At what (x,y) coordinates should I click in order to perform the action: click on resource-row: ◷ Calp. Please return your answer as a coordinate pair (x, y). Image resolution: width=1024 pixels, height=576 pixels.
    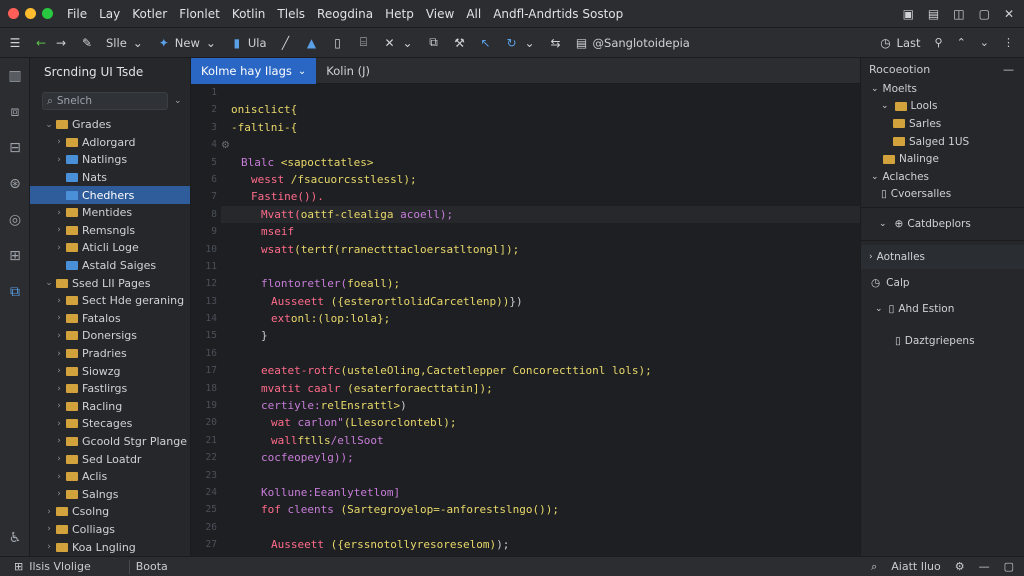
    Looking at the image, I should click on (942, 283).